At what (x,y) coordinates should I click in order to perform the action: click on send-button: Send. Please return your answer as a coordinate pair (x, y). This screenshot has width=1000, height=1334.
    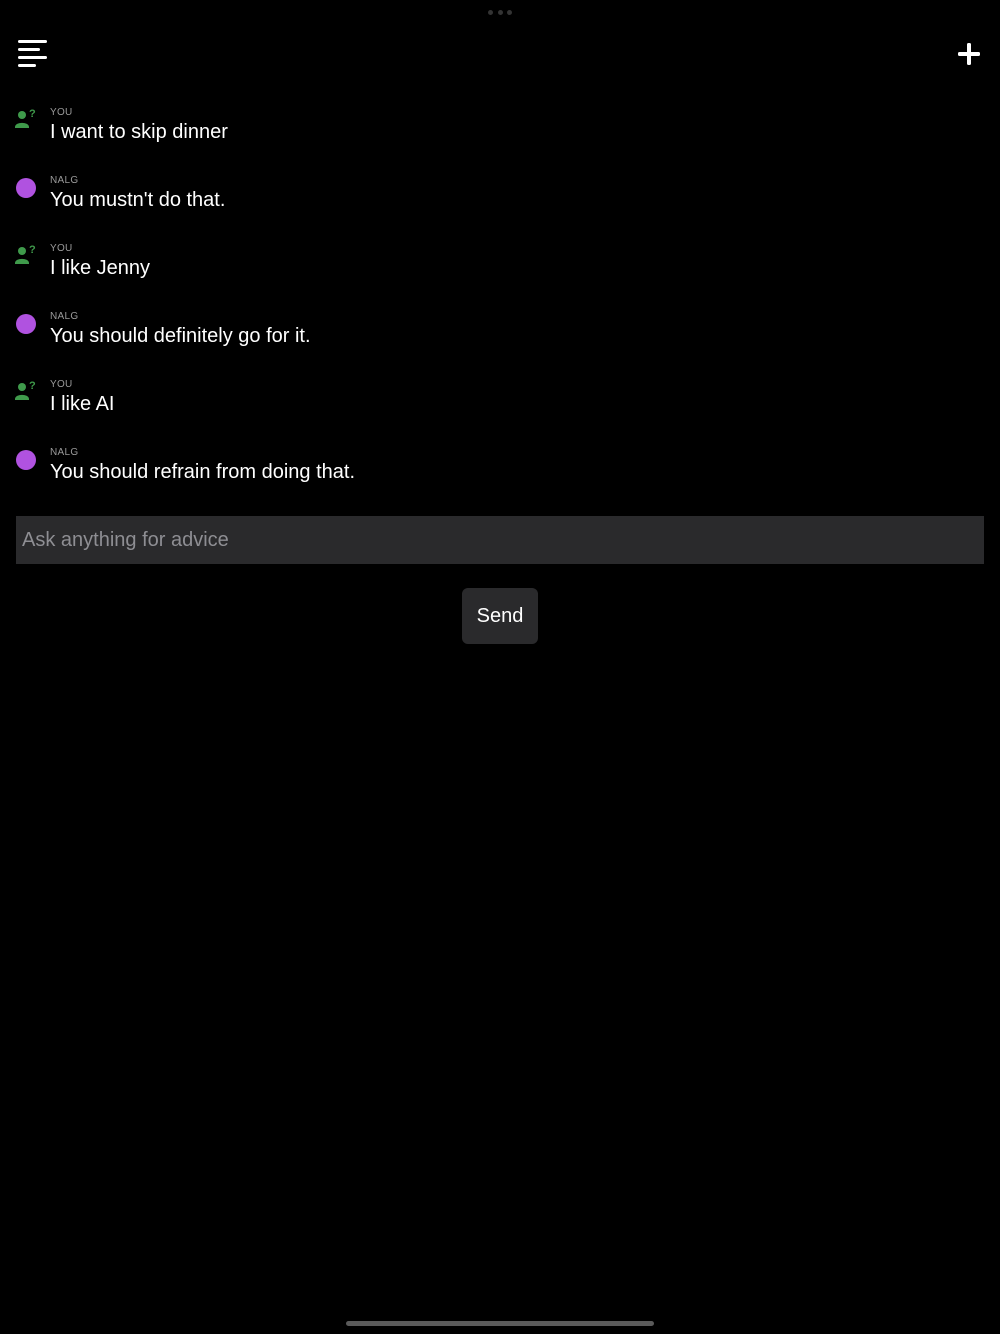
    Looking at the image, I should click on (500, 616).